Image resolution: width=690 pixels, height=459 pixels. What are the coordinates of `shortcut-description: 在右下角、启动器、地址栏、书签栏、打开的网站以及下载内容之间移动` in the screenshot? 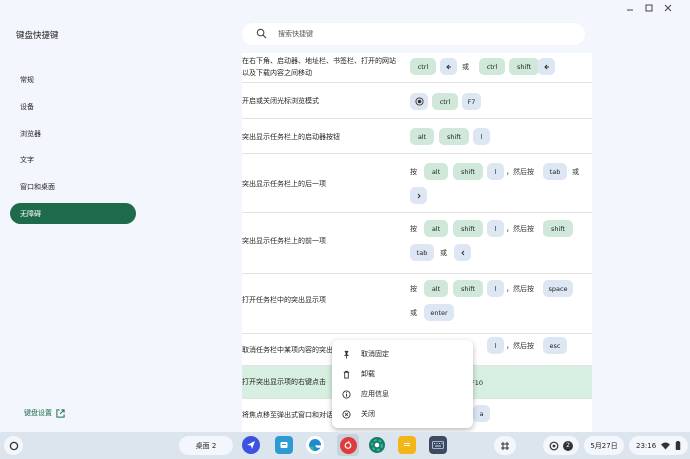 It's located at (319, 67).